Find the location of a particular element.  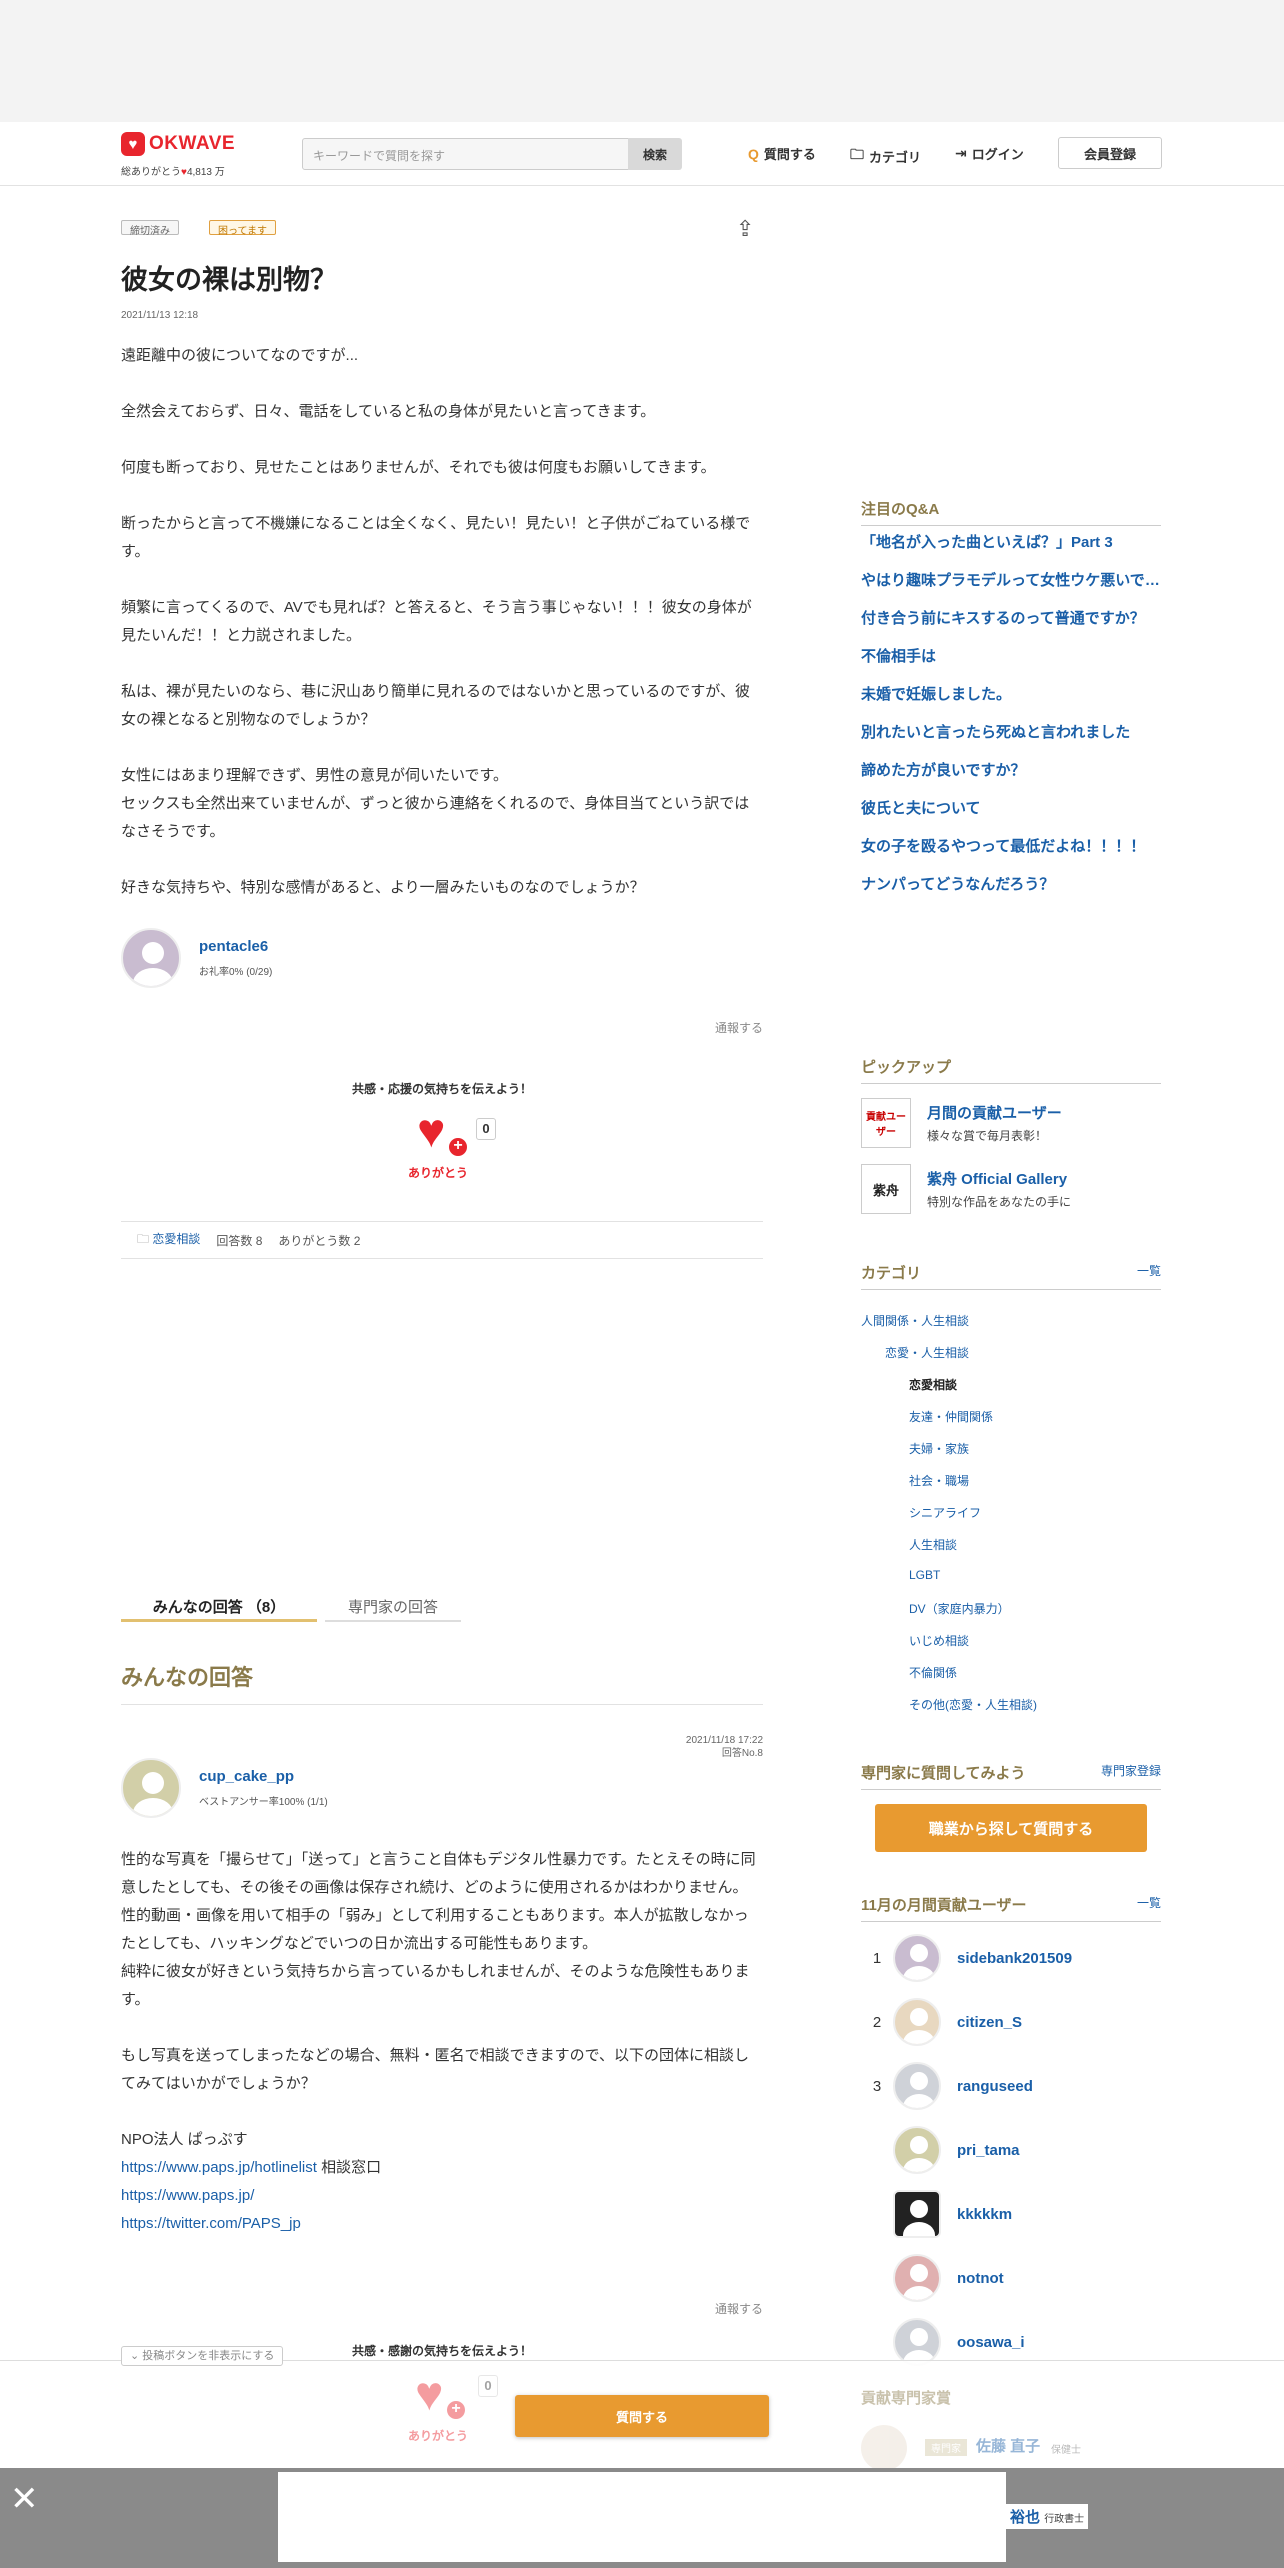

qa-item: 未婚で妊娠しました。 is located at coordinates (1011, 702).